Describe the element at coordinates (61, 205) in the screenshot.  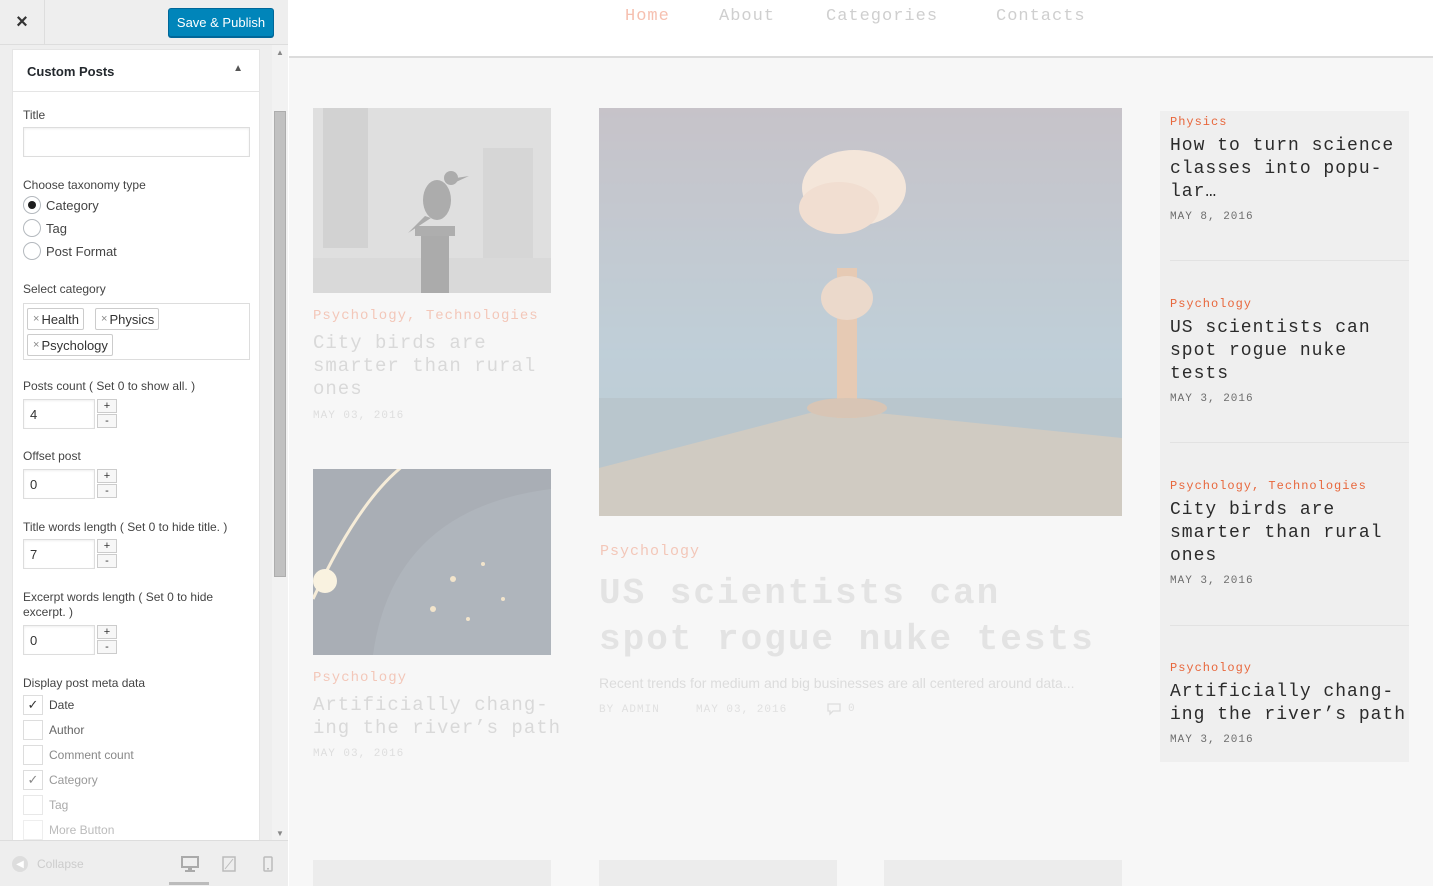
I see `radio-category: Category` at that location.